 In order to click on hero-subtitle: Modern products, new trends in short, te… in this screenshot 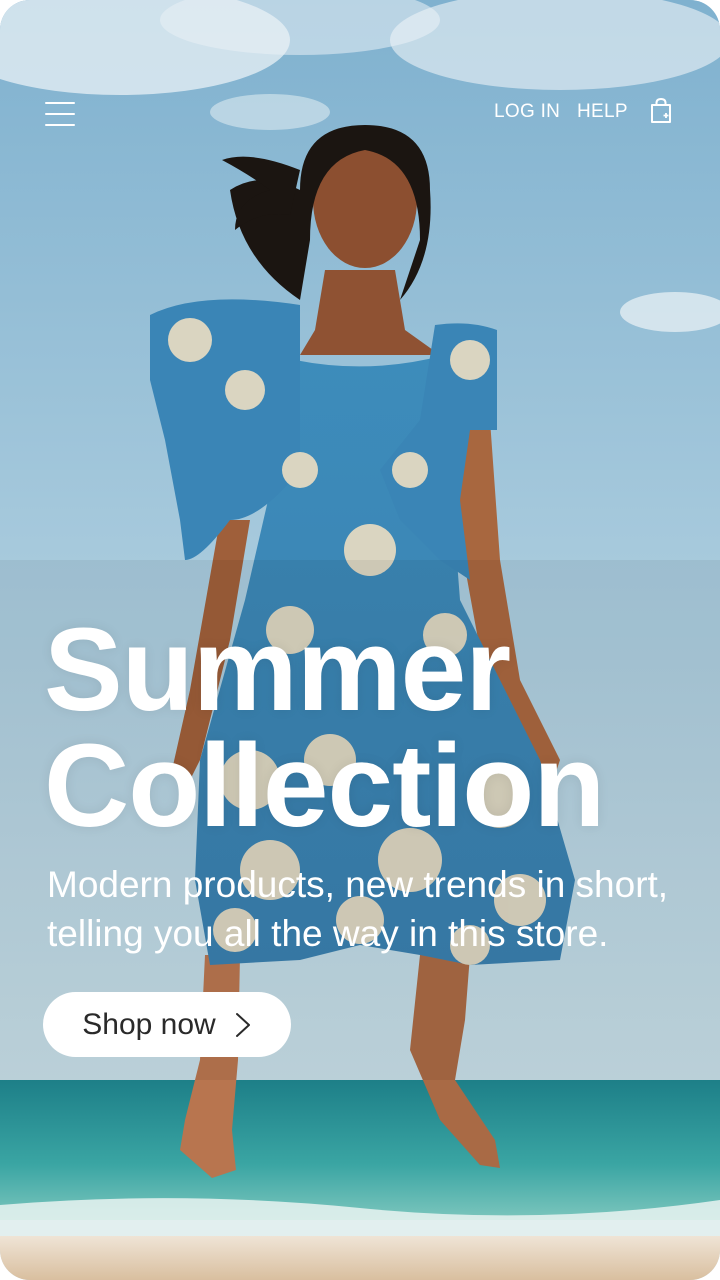, I will do `click(358, 909)`.